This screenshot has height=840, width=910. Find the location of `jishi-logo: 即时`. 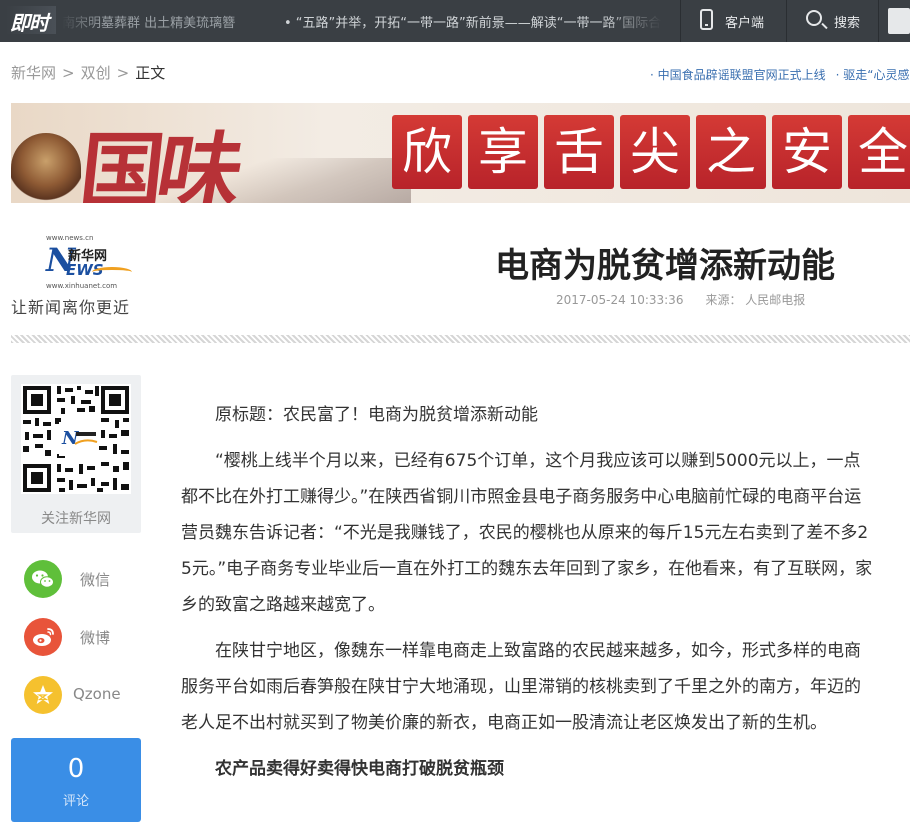

jishi-logo: 即时 is located at coordinates (29, 21).